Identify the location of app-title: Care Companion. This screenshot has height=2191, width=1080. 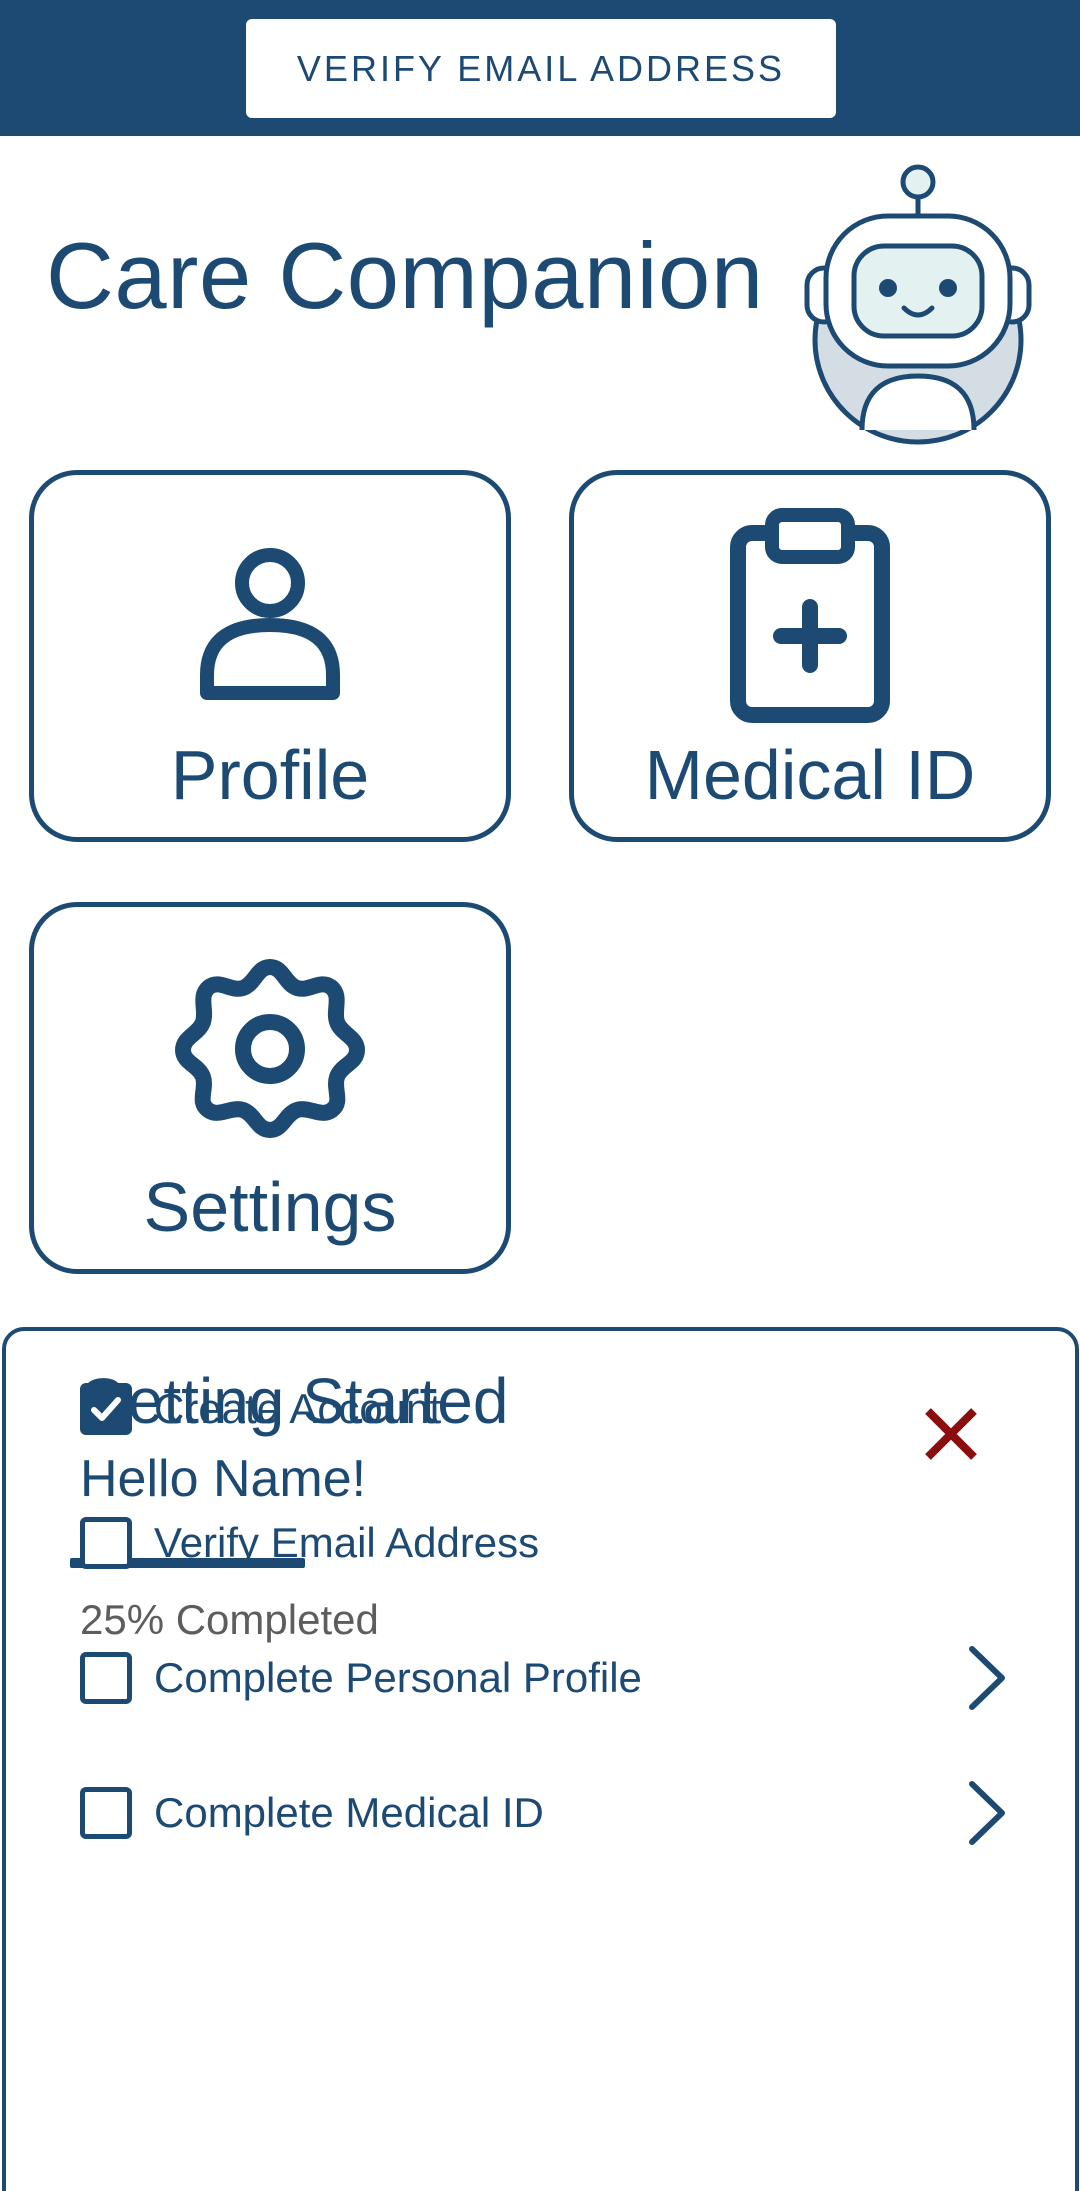
(405, 275).